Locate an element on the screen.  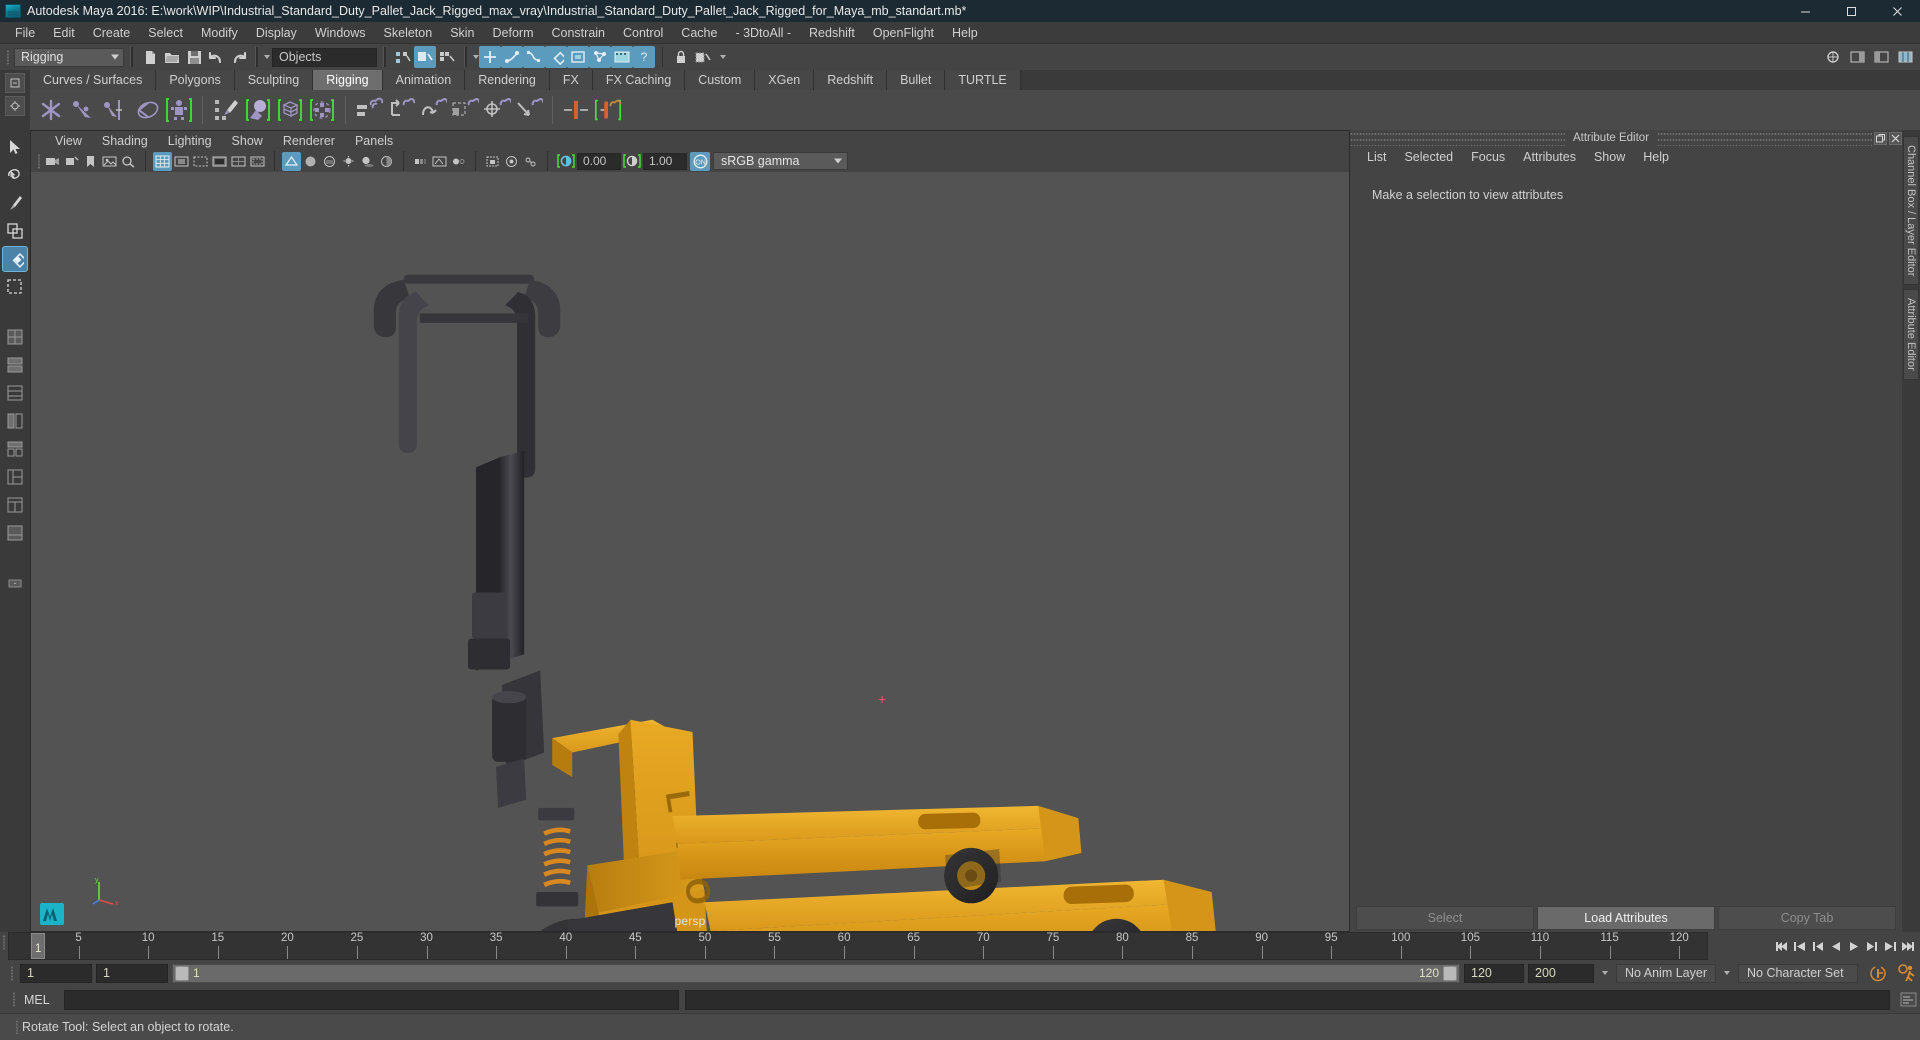
shadows-icon is located at coordinates (367, 161).